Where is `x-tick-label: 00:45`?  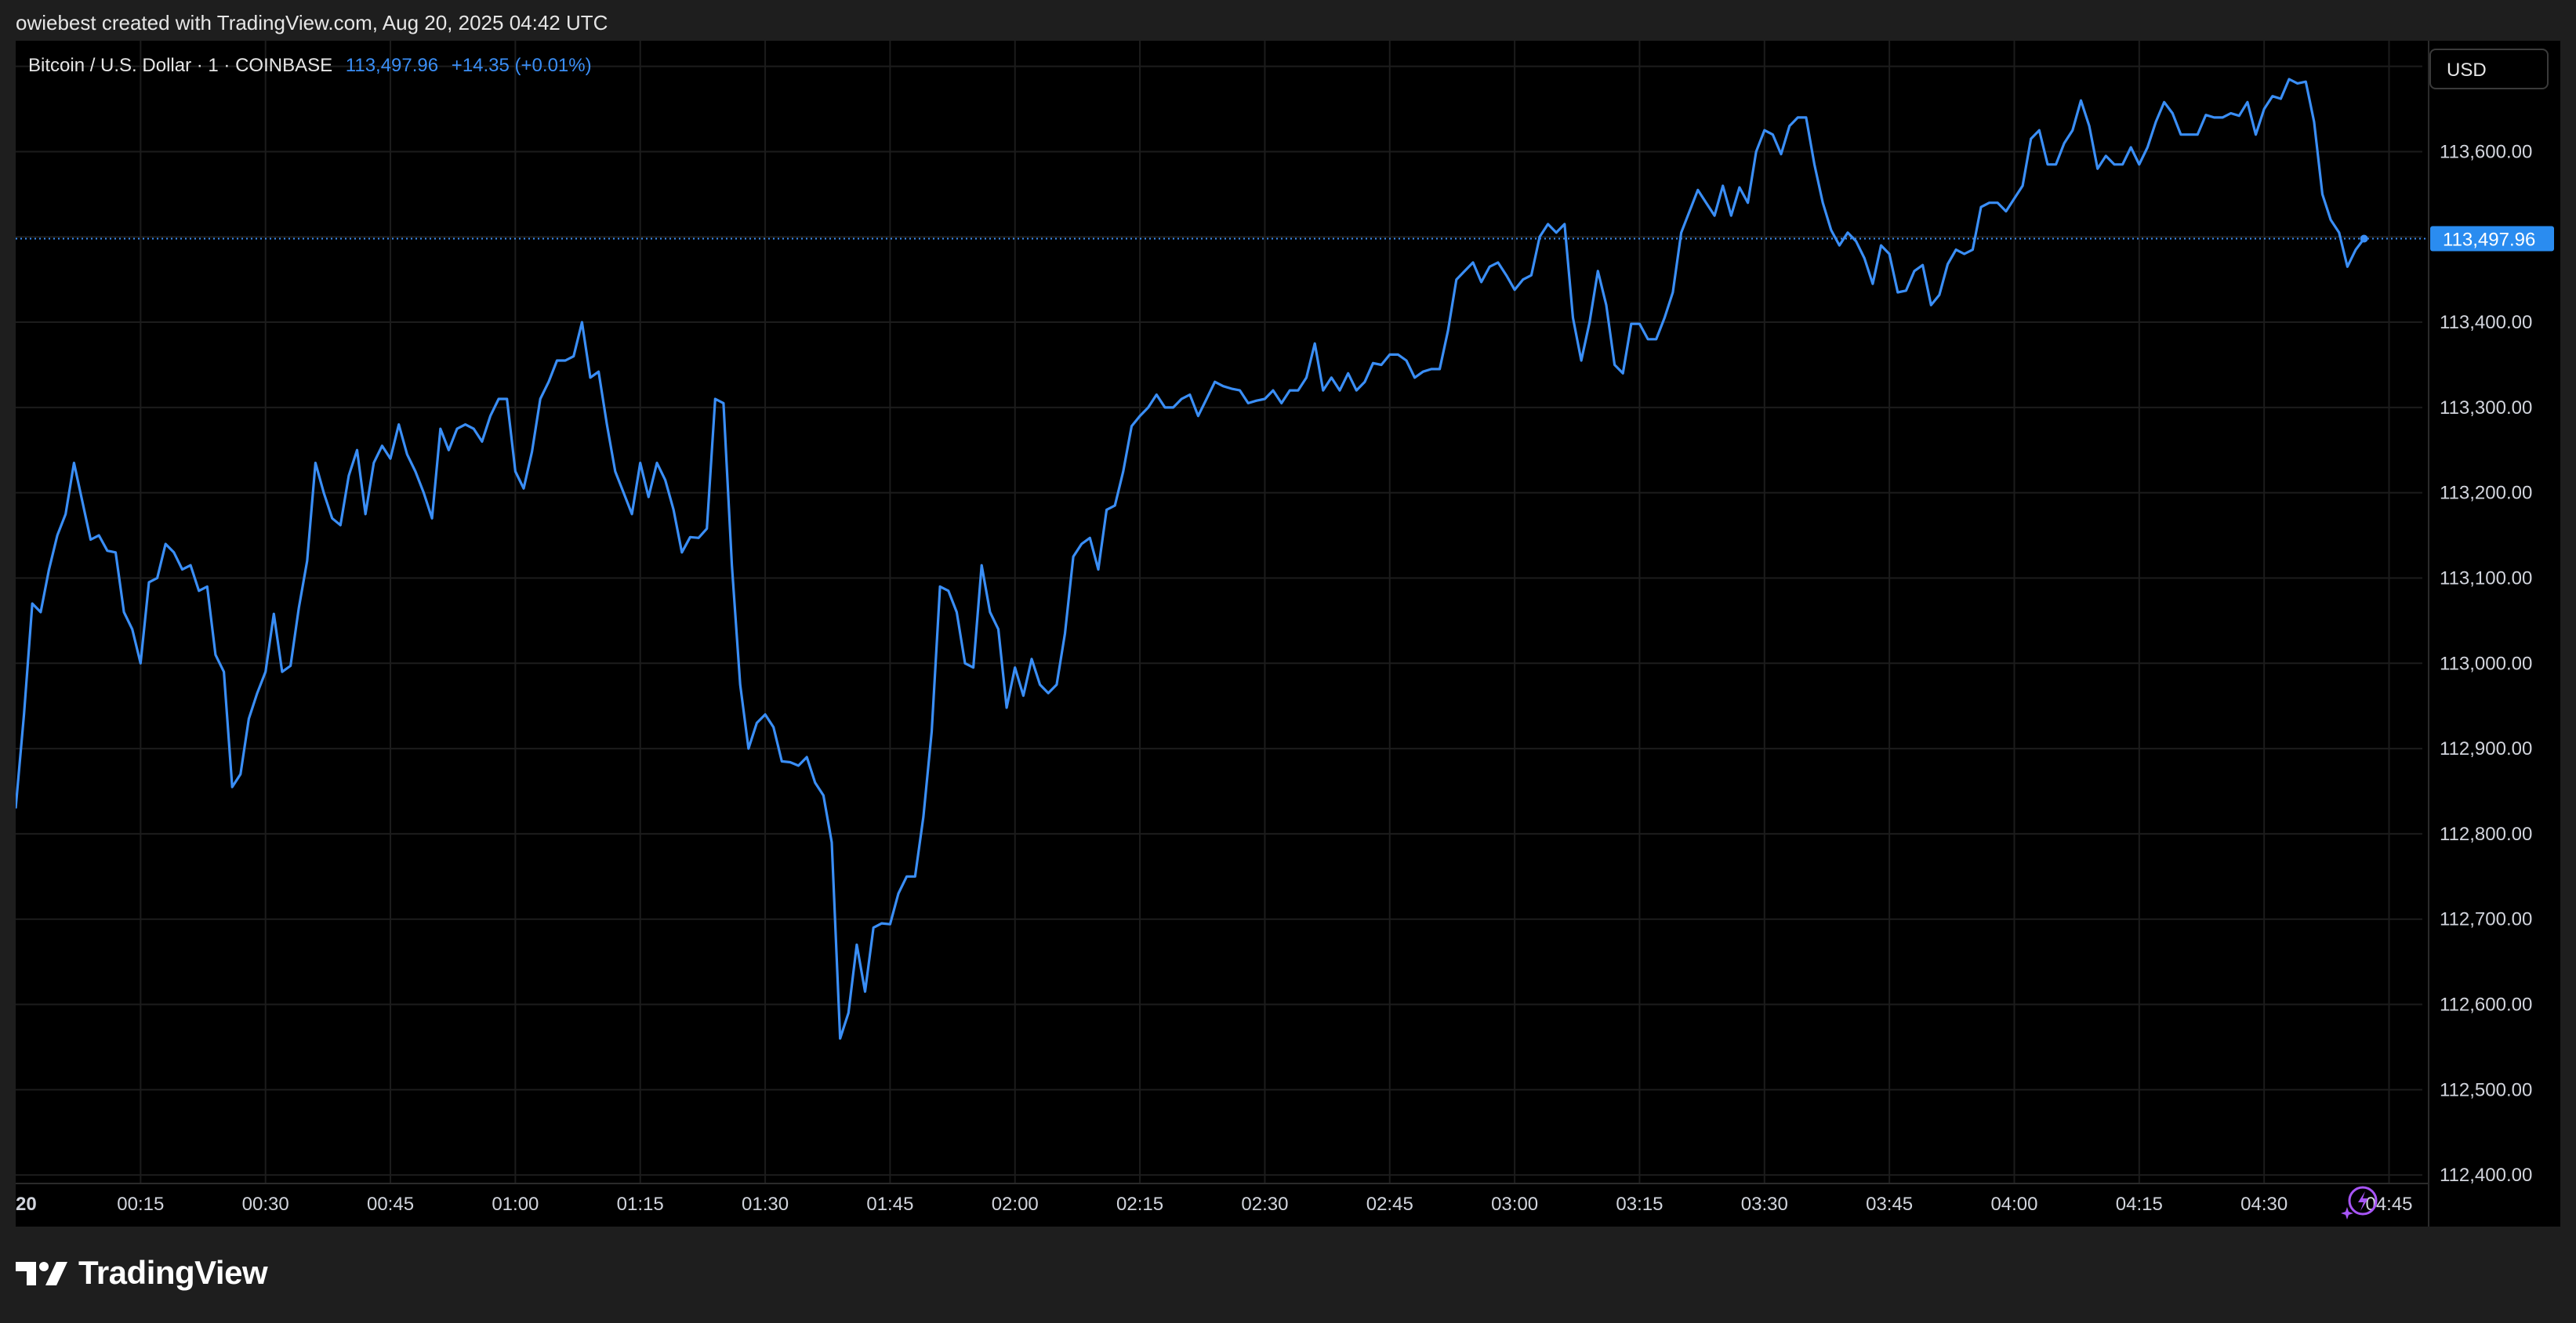 x-tick-label: 00:45 is located at coordinates (391, 1204).